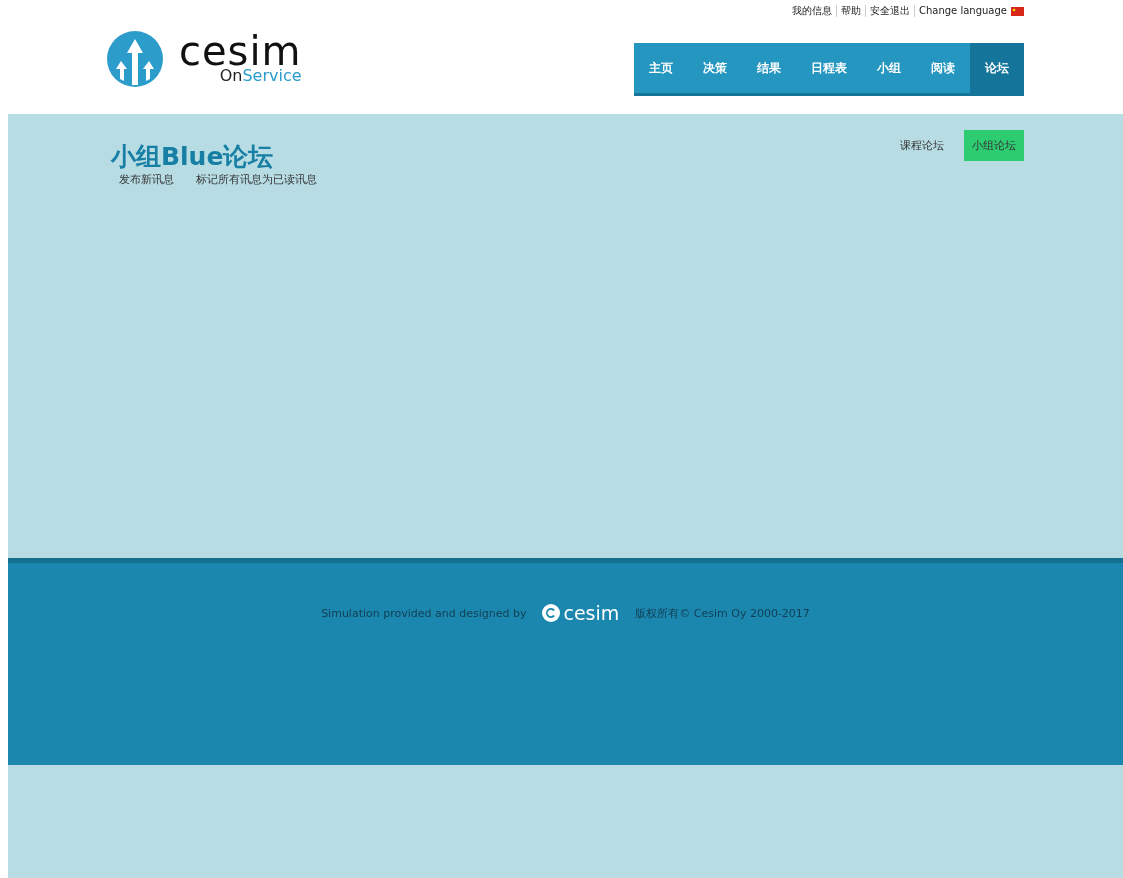 This screenshot has height=878, width=1123. What do you see at coordinates (551, 613) in the screenshot?
I see `cesim-logo-icon` at bounding box center [551, 613].